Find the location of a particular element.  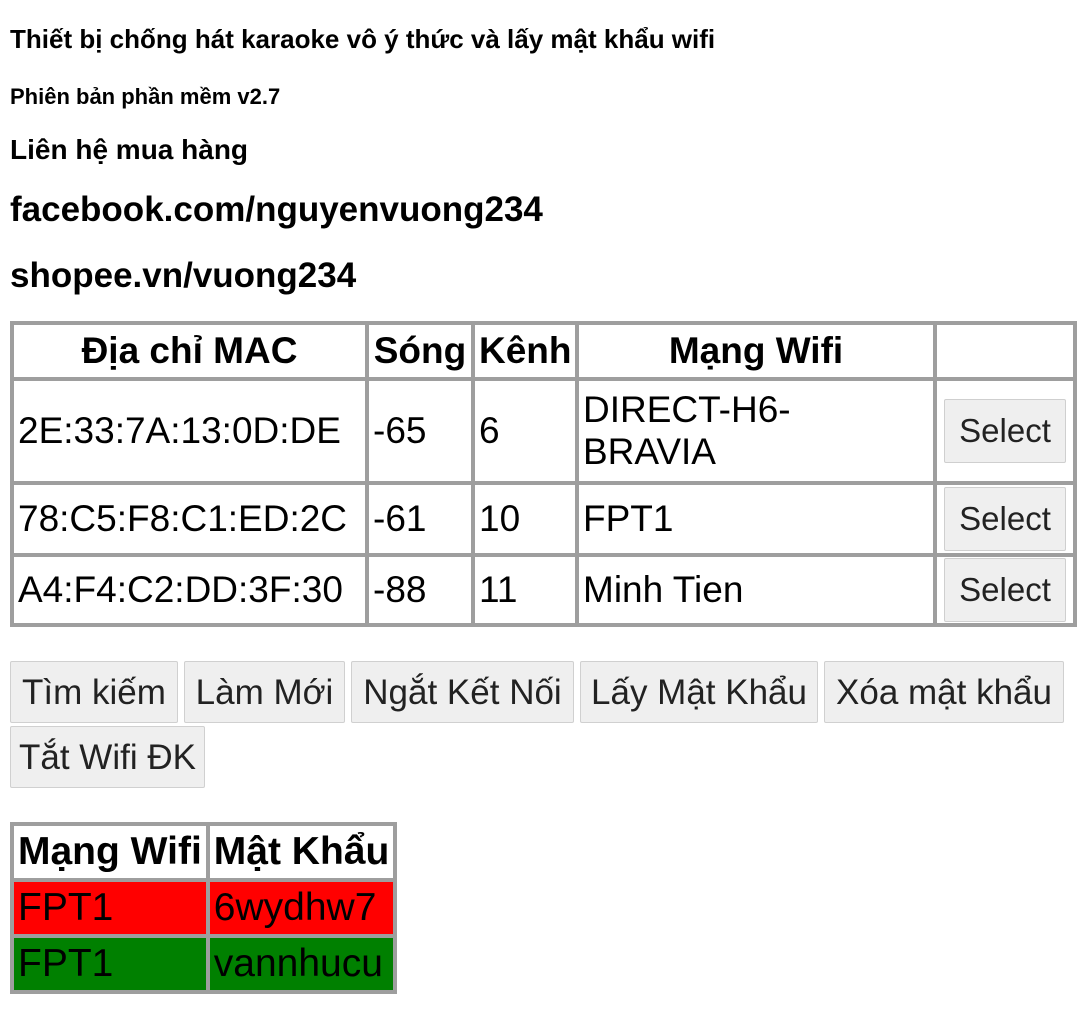

table-row: 78:C5:F8:C1:ED:2C -61 10 FPT1 Select is located at coordinates (543, 519).